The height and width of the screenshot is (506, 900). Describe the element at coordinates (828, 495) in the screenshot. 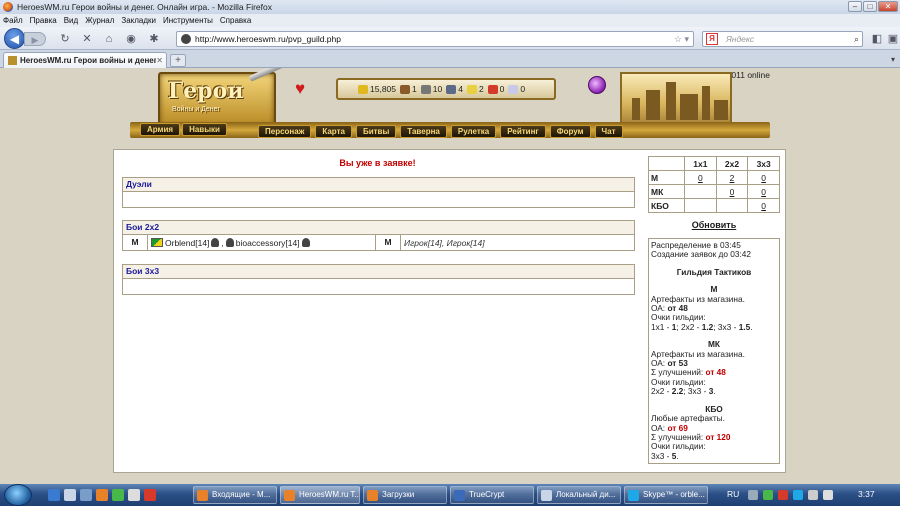

I see `volume-icon` at that location.